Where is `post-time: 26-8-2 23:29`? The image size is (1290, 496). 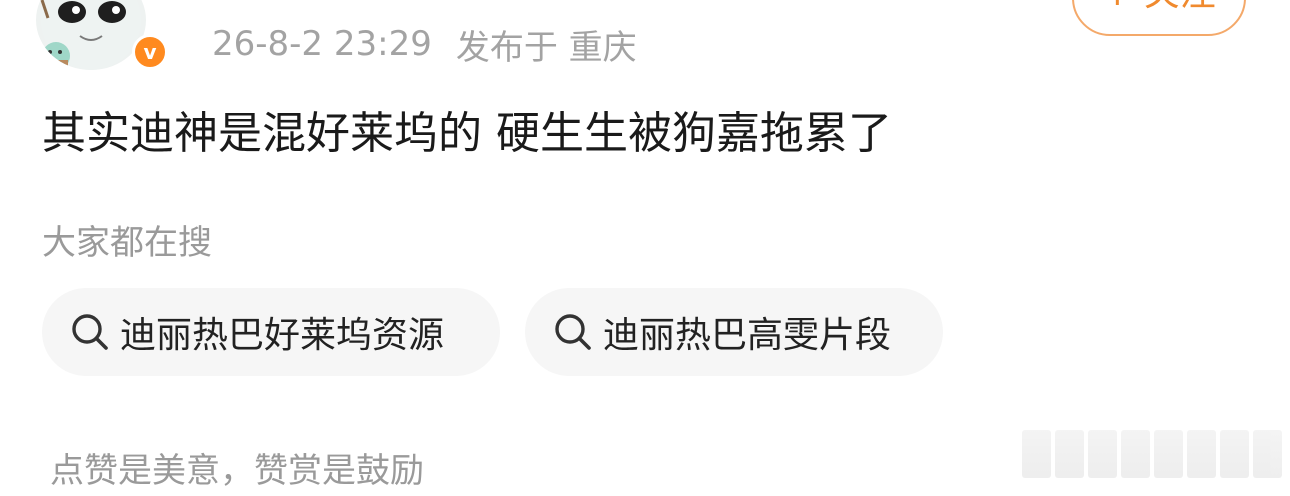
post-time: 26-8-2 23:29 is located at coordinates (322, 44).